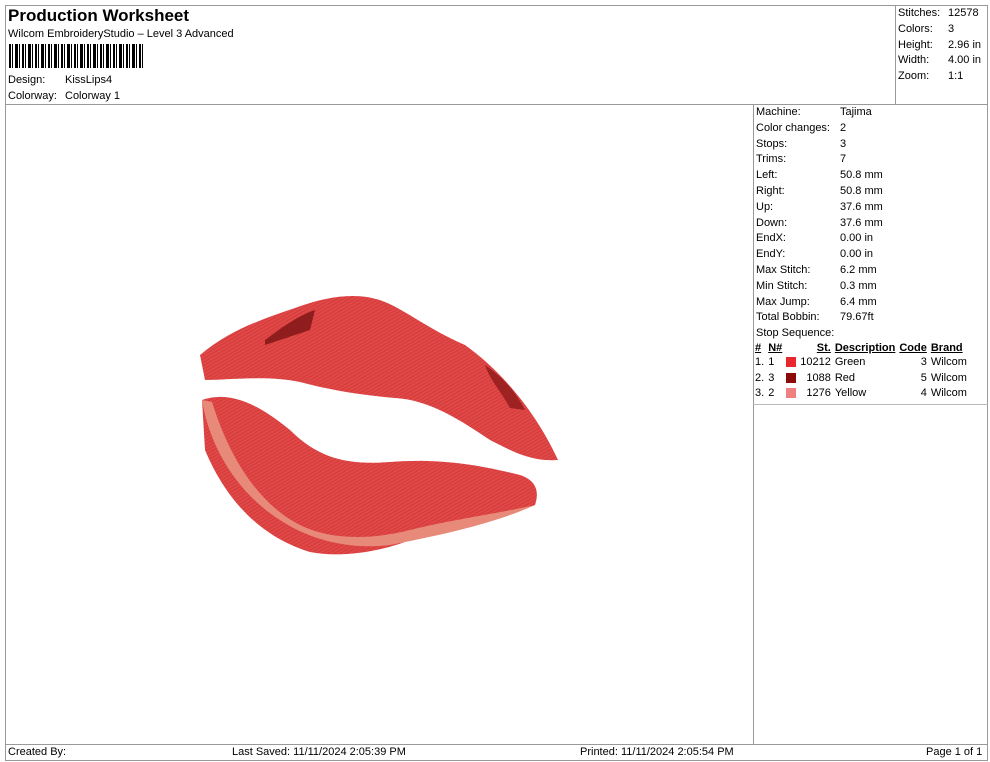 The width and height of the screenshot is (990, 762). Describe the element at coordinates (319, 752) in the screenshot. I see `last-saved: Last Saved: 11/11/2024 2:05:39 PM` at that location.